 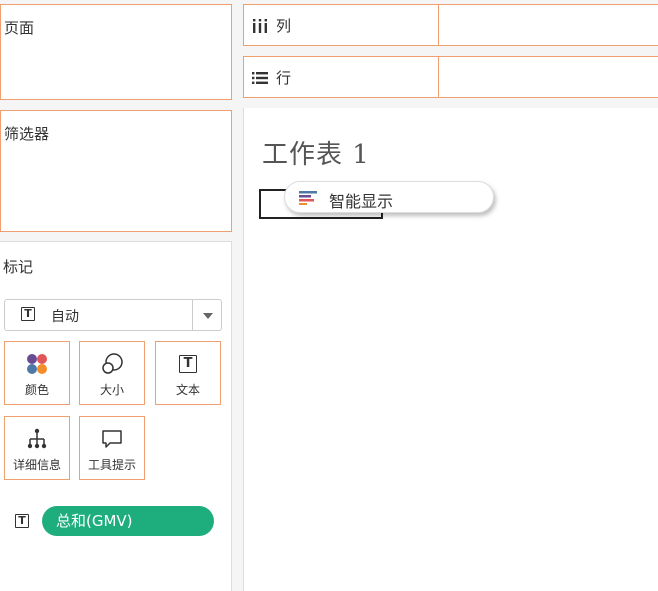 What do you see at coordinates (548, 77) in the screenshot?
I see `rows-shelf-dropzone` at bounding box center [548, 77].